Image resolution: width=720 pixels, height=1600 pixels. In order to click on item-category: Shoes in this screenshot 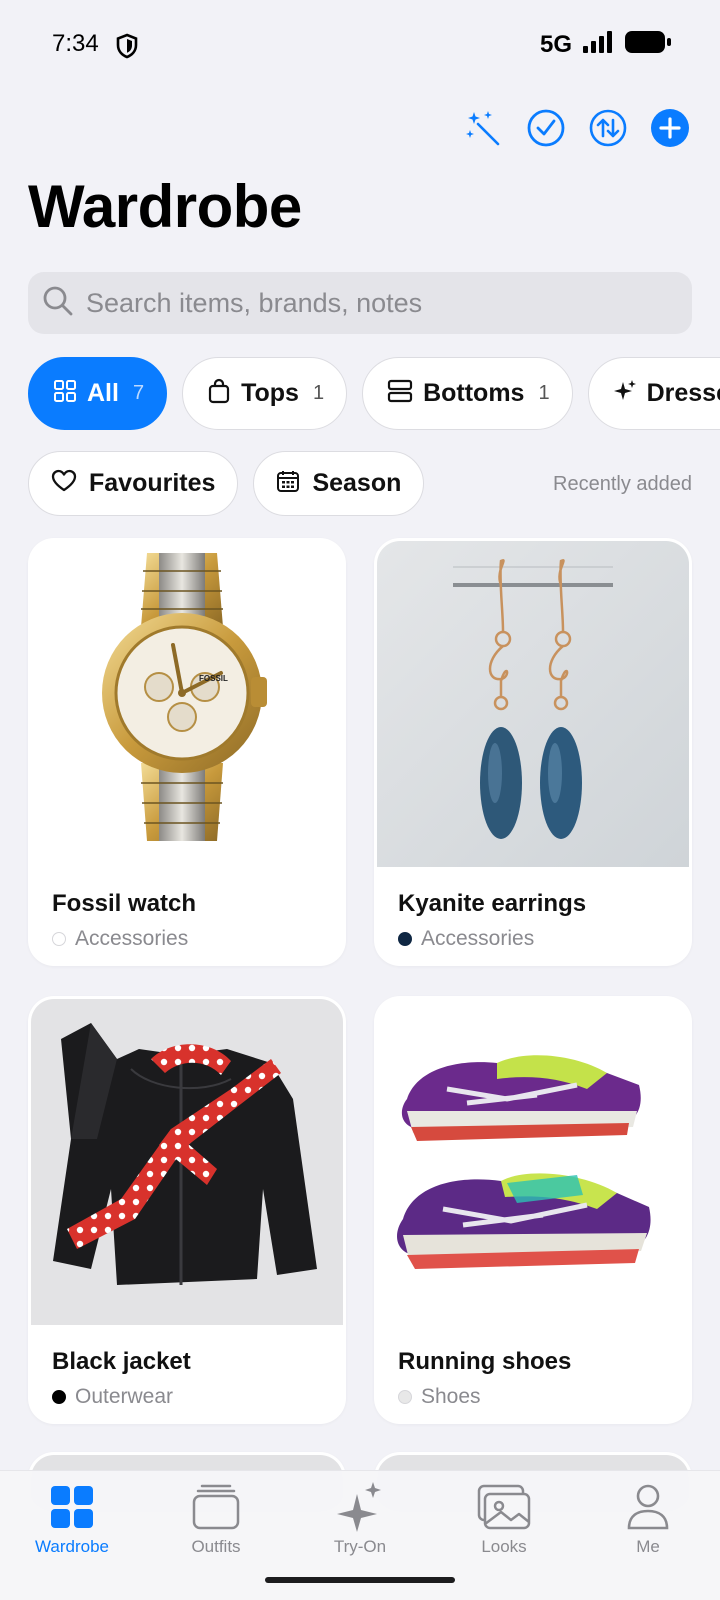, I will do `click(439, 1397)`.